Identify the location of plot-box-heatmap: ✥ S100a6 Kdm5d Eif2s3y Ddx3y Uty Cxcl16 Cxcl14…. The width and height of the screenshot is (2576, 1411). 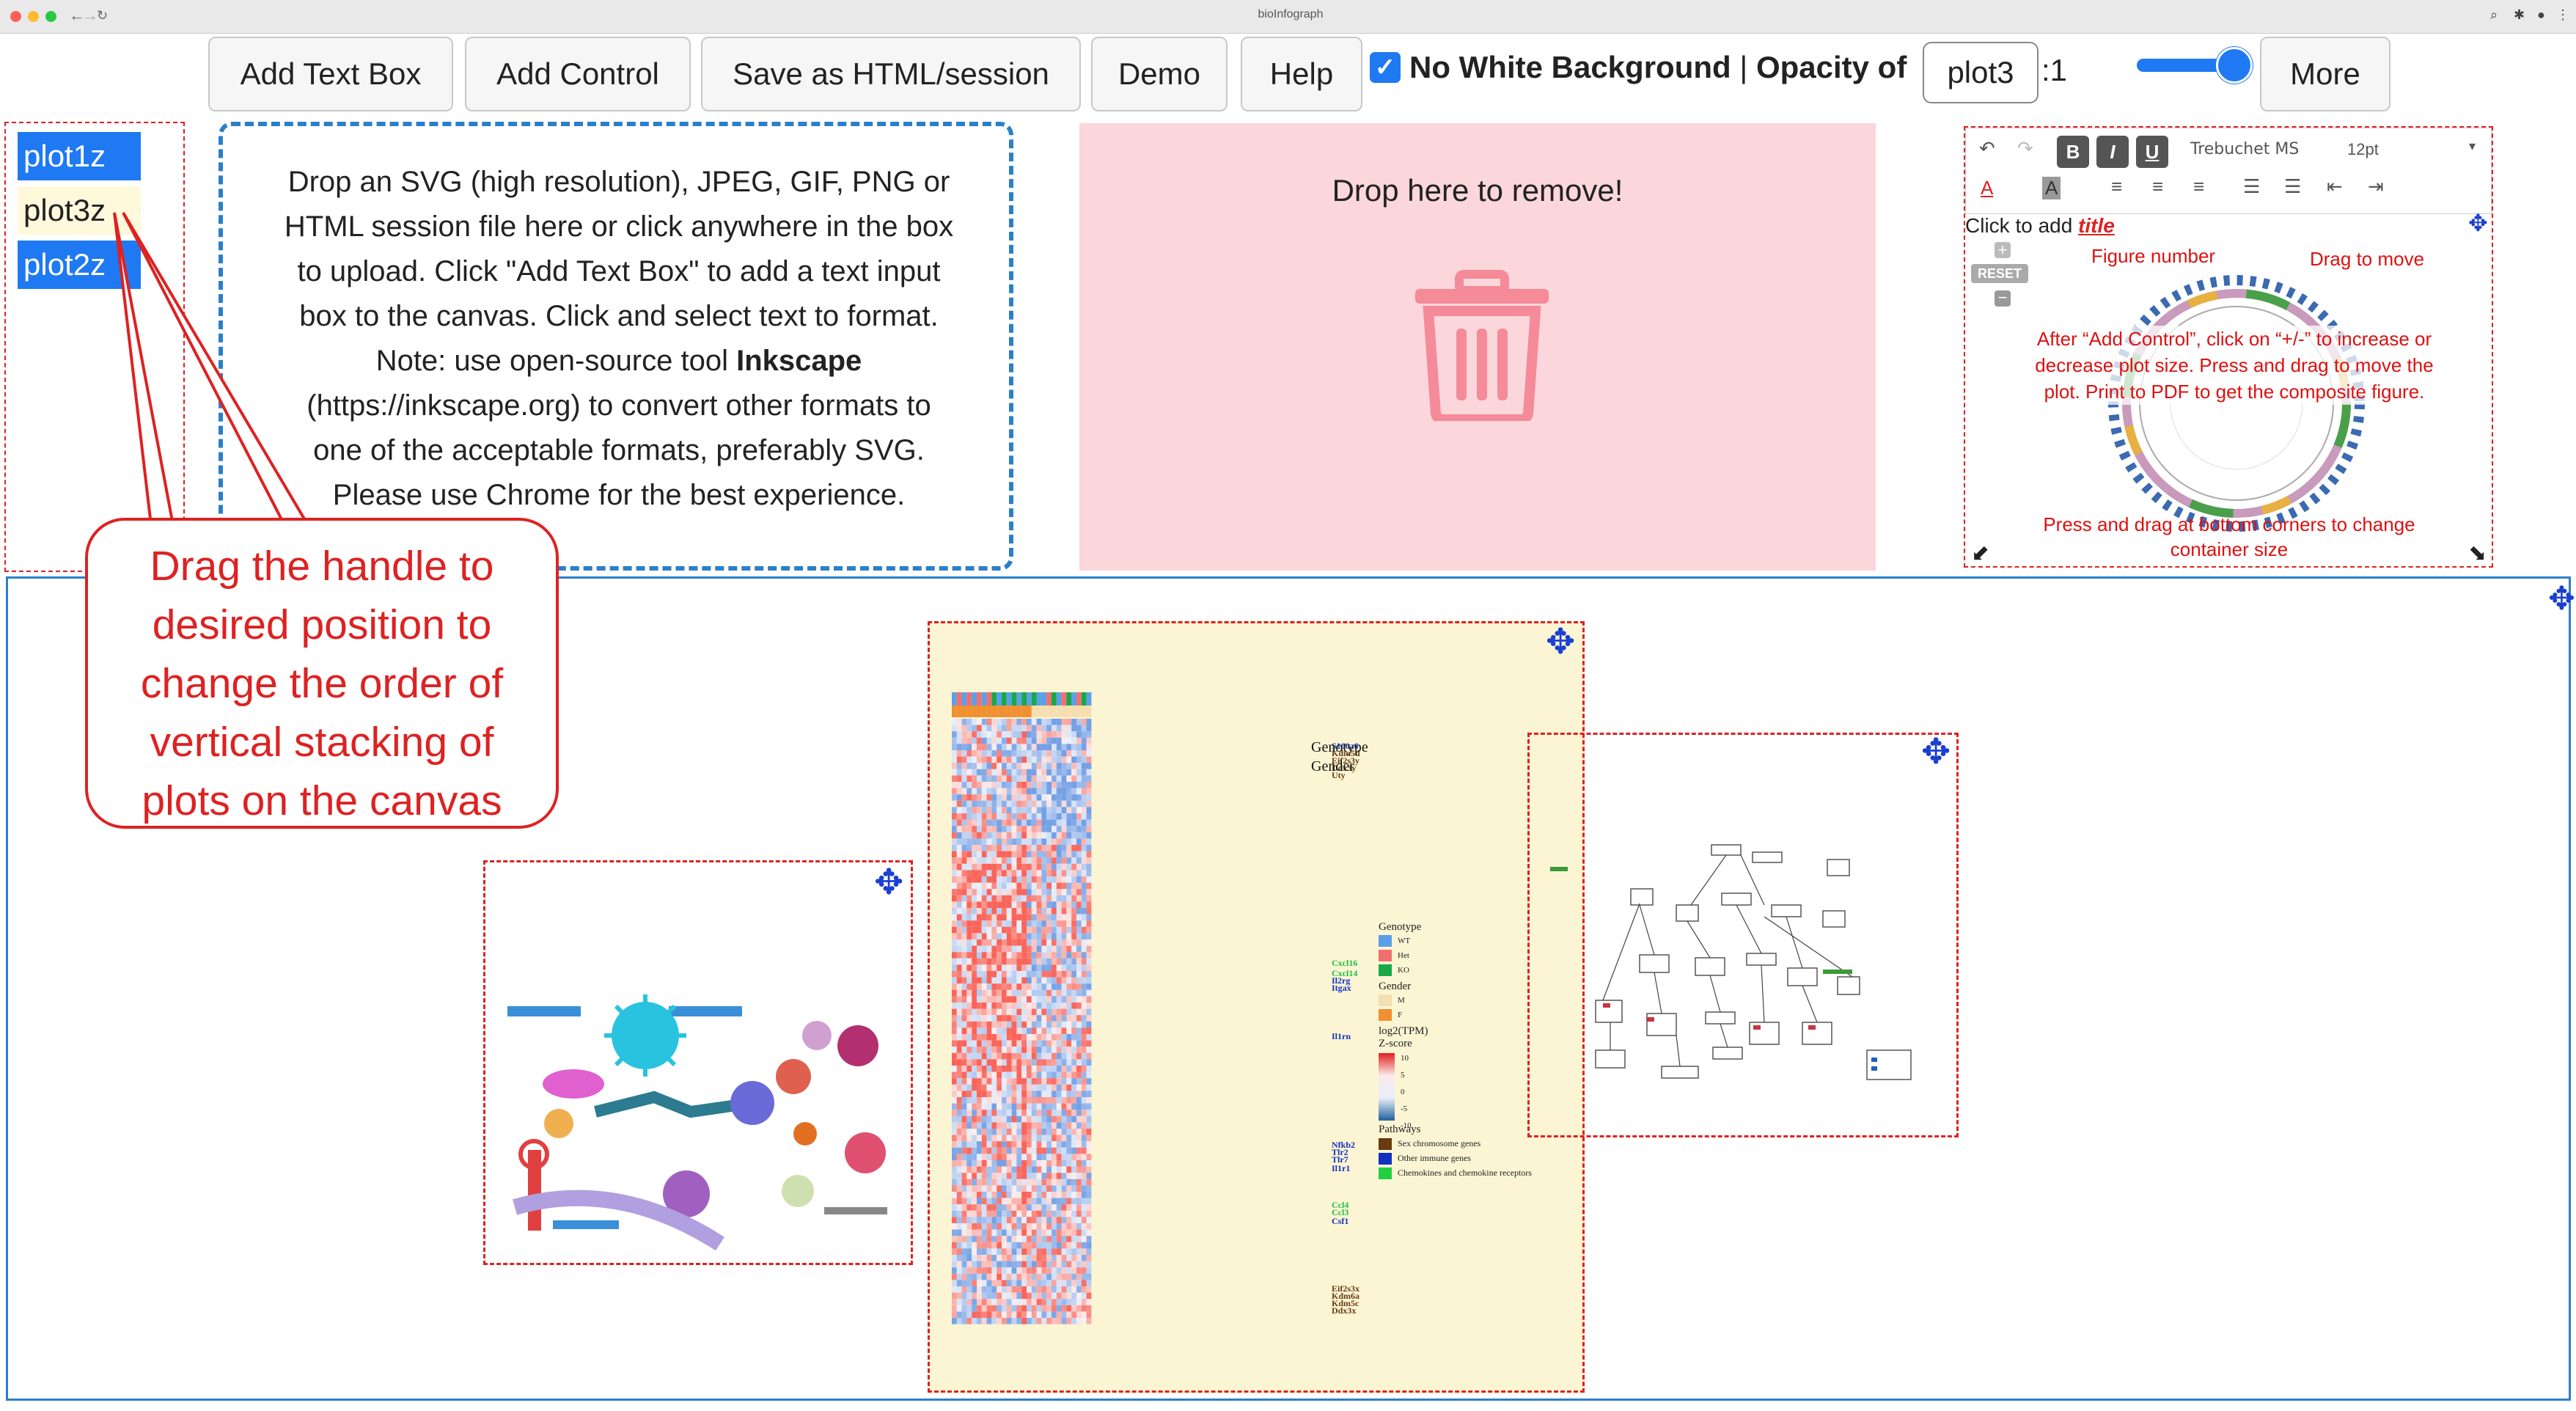
(1257, 1007).